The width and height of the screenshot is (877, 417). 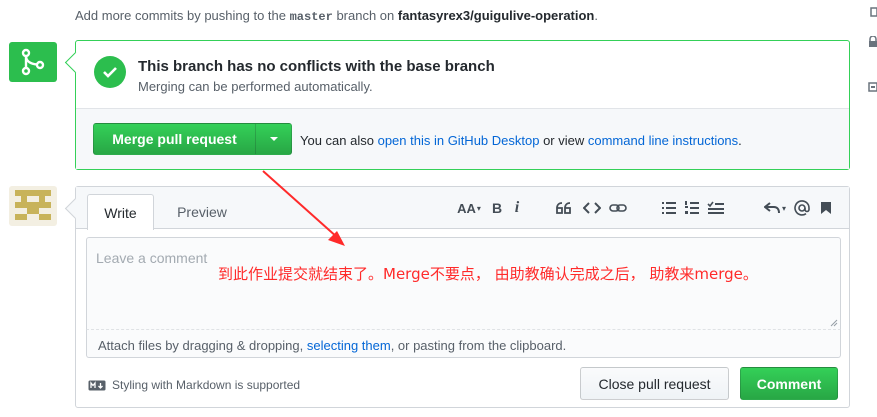 I want to click on unsubscribe-icon, so click(x=872, y=87).